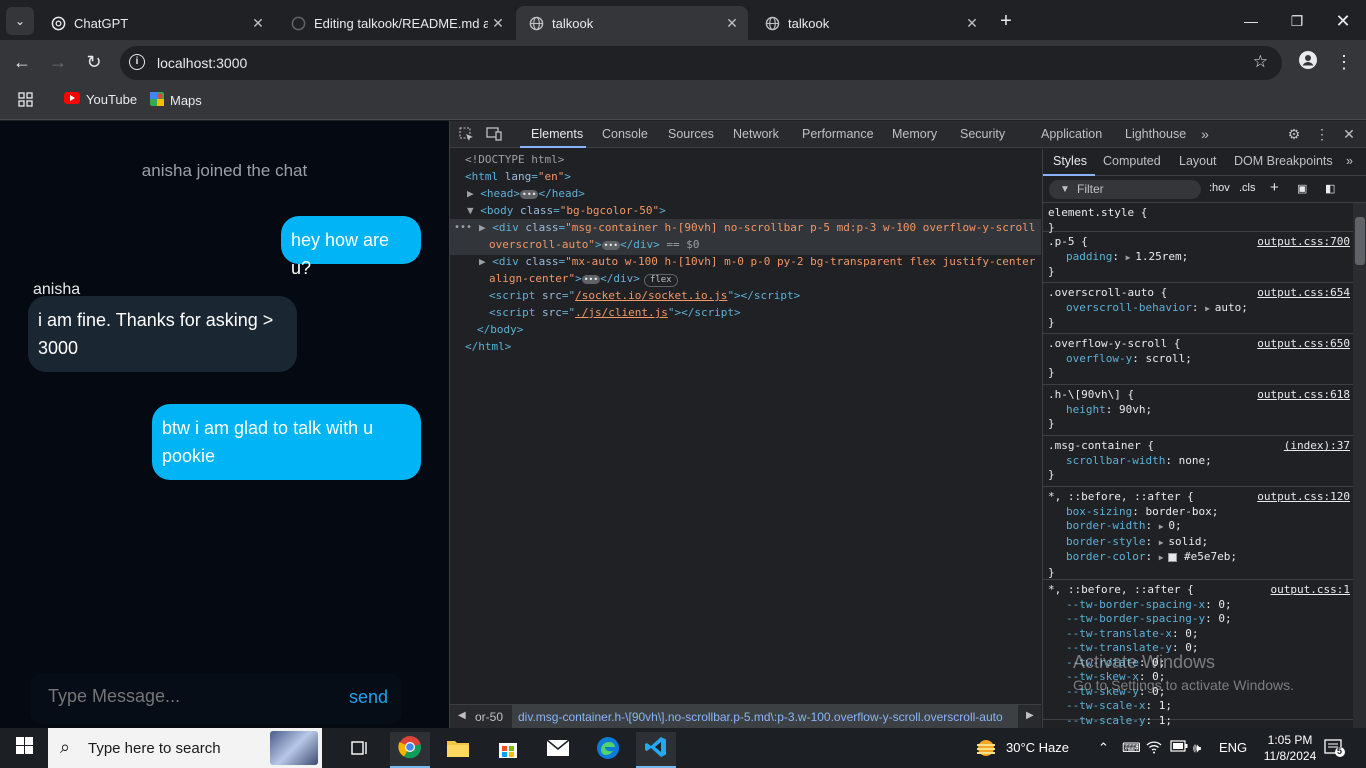 The height and width of the screenshot is (768, 1366). Describe the element at coordinates (185, 748) in the screenshot. I see `taskbar-search: ⌕ Type here to search` at that location.